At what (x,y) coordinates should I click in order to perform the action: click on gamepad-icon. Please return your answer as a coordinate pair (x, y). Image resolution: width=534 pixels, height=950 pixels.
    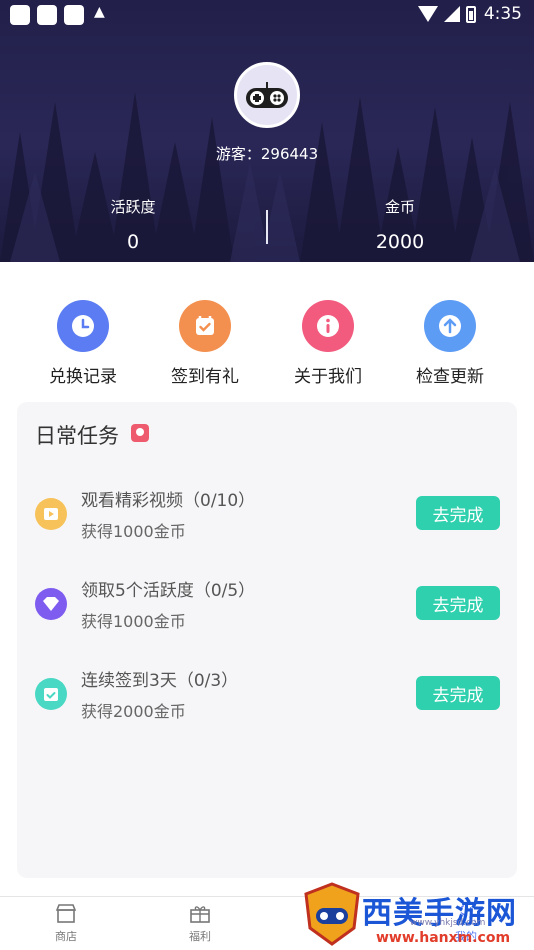
    Looking at the image, I should click on (267, 95).